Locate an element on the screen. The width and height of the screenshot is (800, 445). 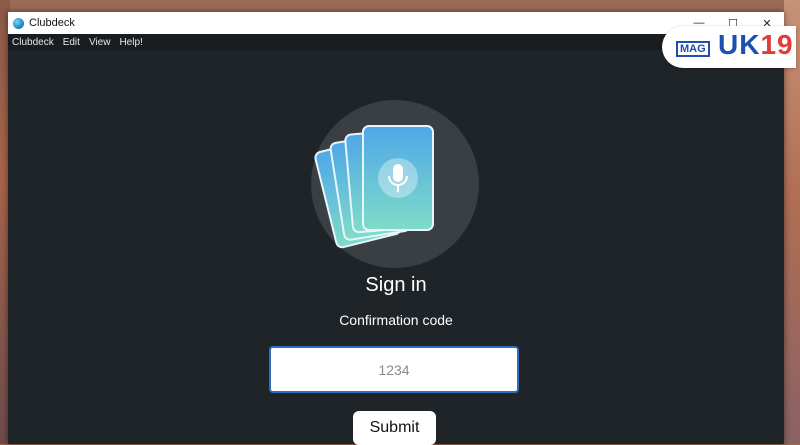
menu-help: Help! is located at coordinates (130, 42).